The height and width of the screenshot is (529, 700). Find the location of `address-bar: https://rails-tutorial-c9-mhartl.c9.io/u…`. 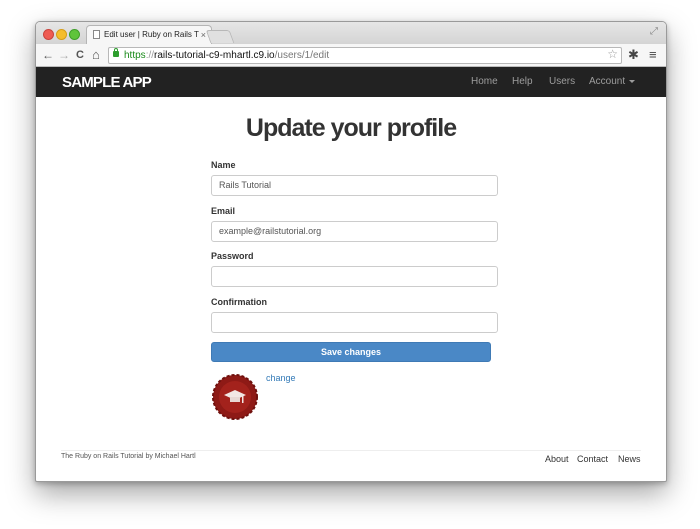

address-bar: https://rails-tutorial-c9-mhartl.c9.io/u… is located at coordinates (365, 55).